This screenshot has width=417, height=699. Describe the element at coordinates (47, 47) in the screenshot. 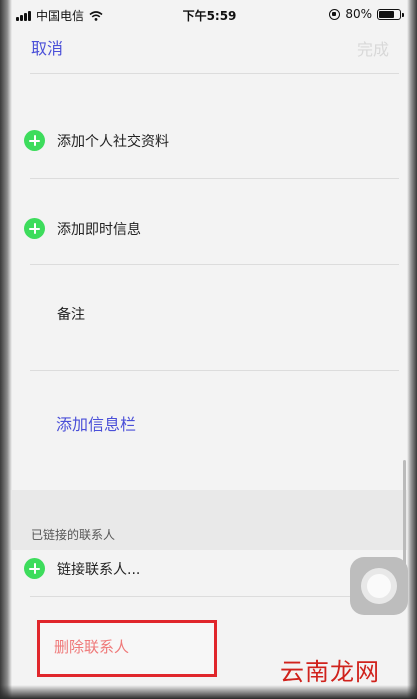

I see `cancel-button: 取消` at that location.